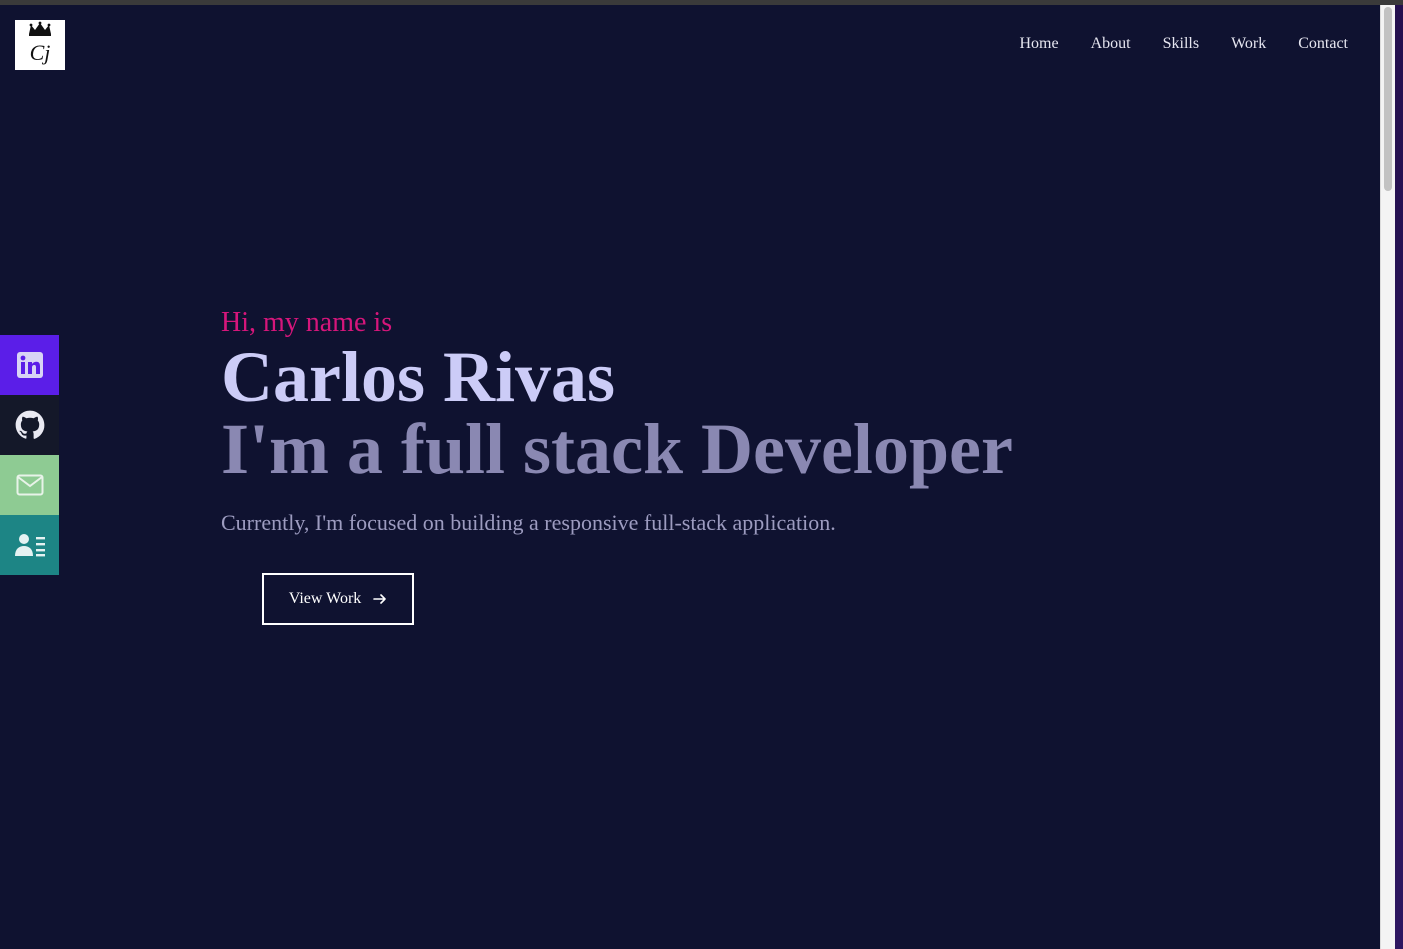 Image resolution: width=1403 pixels, height=949 pixels. What do you see at coordinates (1323, 44) in the screenshot?
I see `nav-contact: Contact` at bounding box center [1323, 44].